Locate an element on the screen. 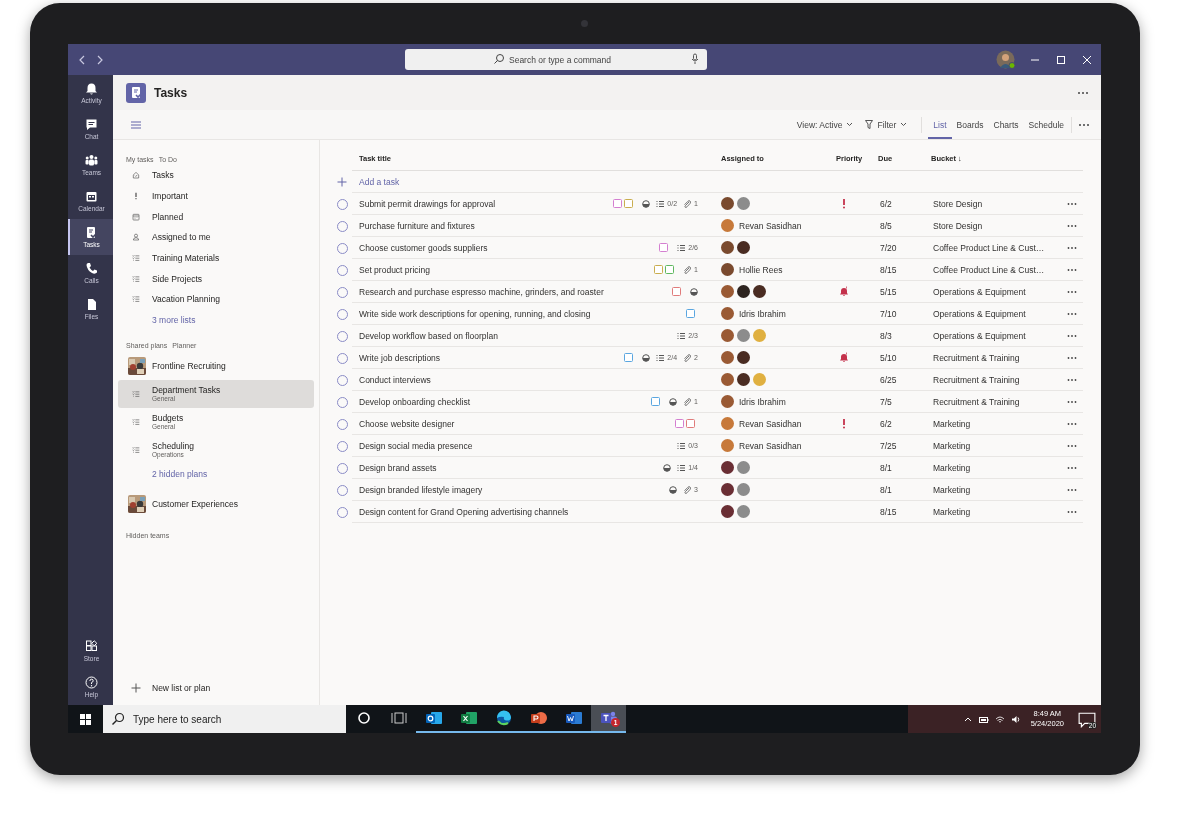 The height and width of the screenshot is (821, 1200). search-field: Search or type a command is located at coordinates (556, 59).